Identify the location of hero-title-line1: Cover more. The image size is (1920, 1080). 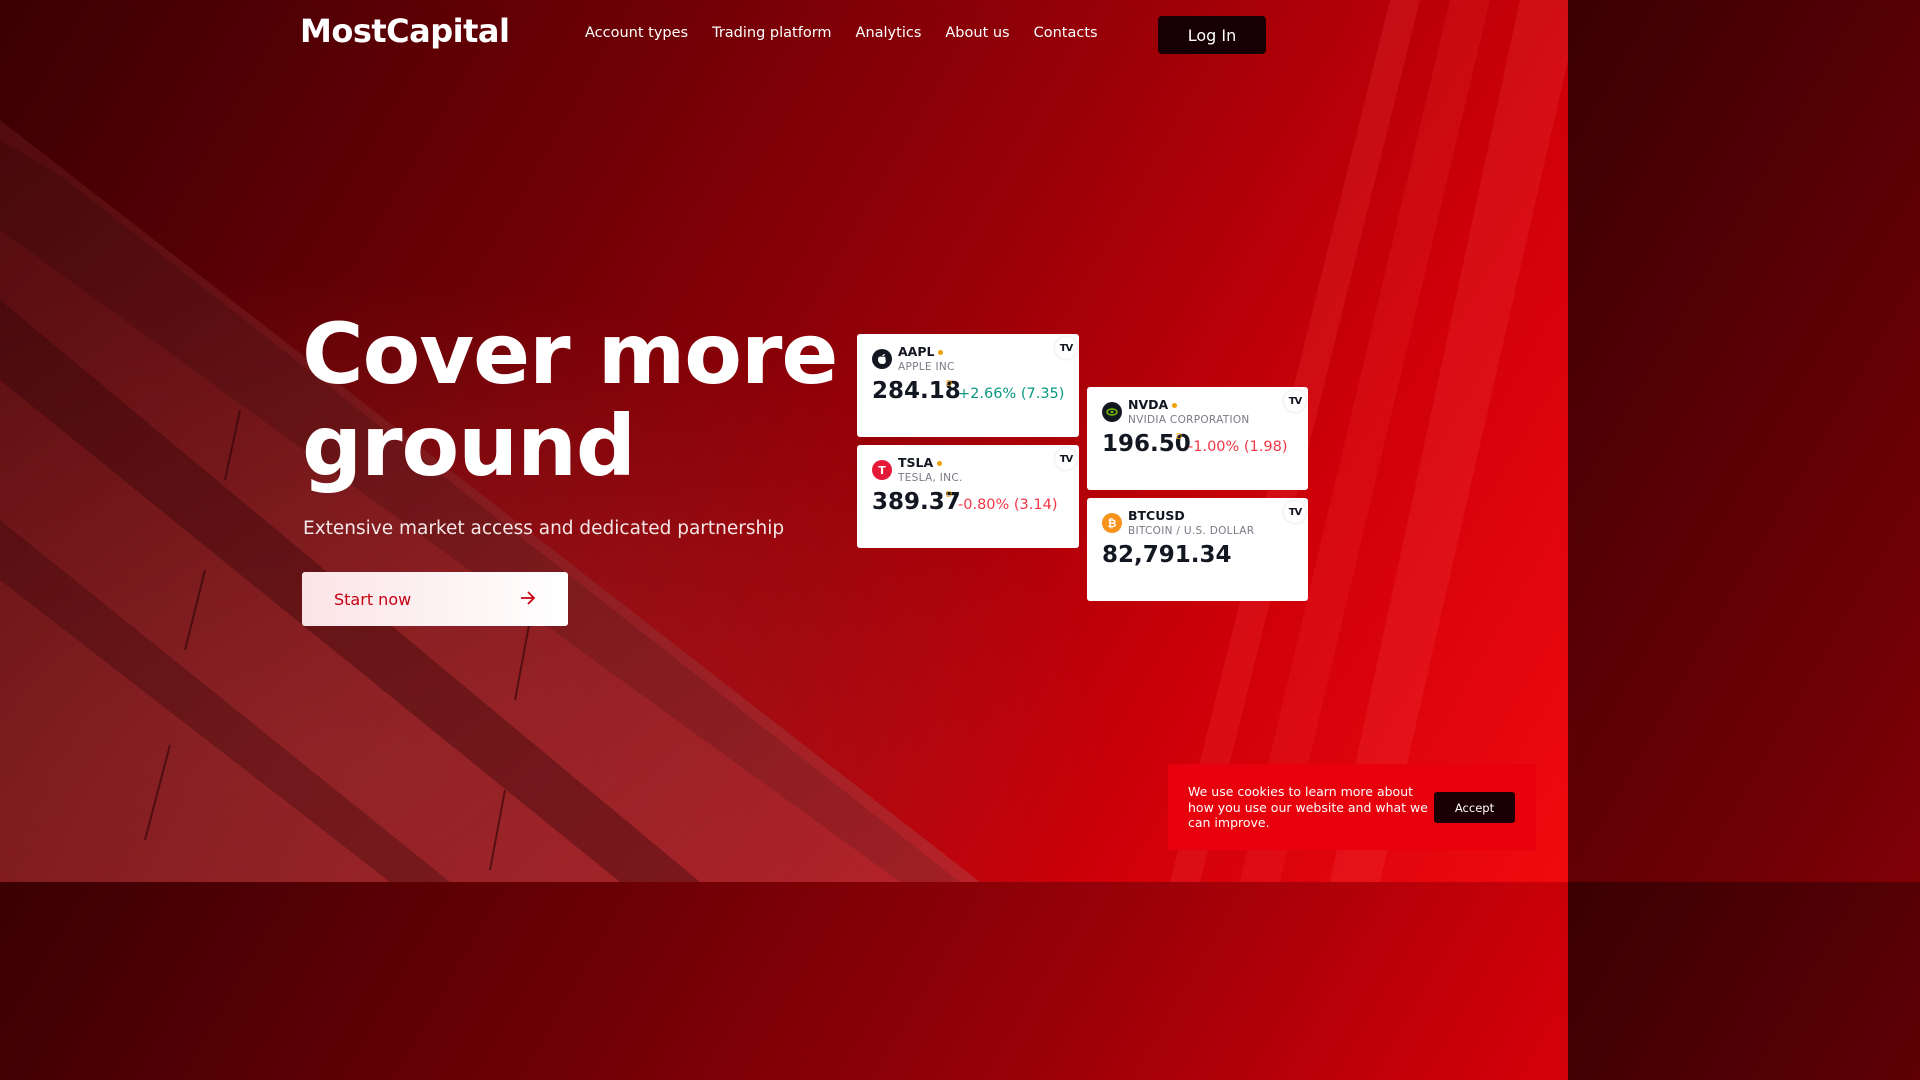
(570, 354).